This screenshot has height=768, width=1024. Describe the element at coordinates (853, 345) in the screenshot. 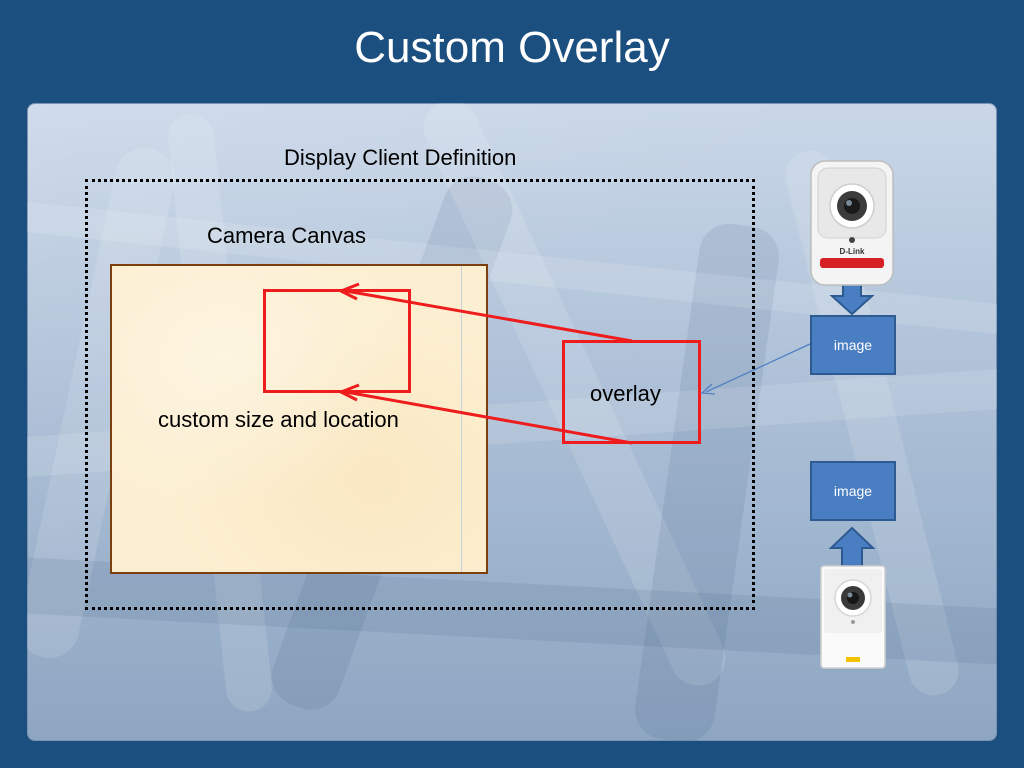

I see `image-box-top: image` at that location.